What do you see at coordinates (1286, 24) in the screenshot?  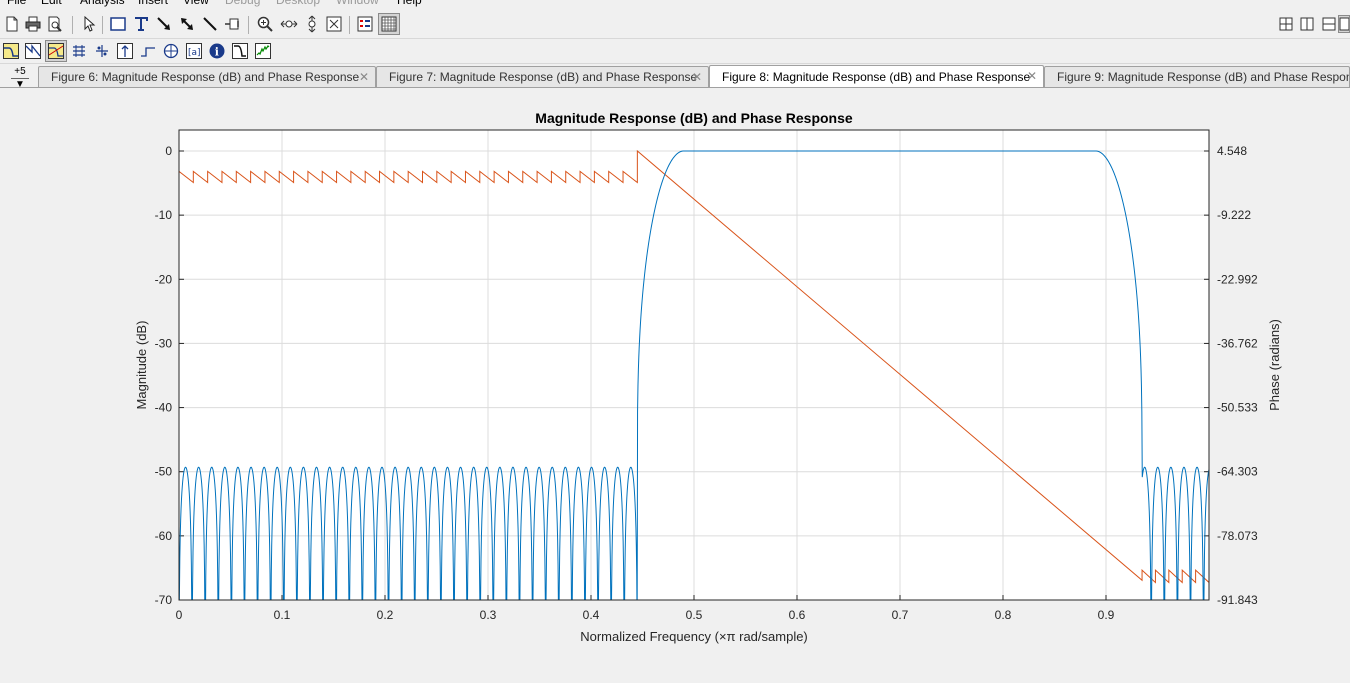 I see `tile-icon` at bounding box center [1286, 24].